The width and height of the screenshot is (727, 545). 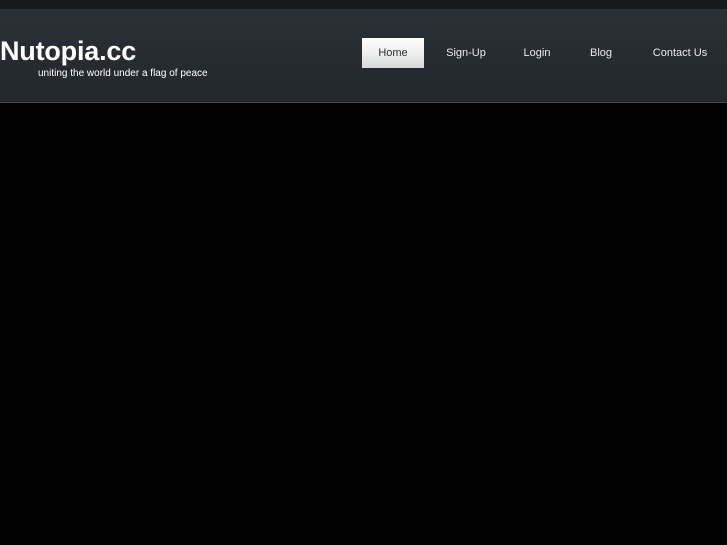 What do you see at coordinates (68, 51) in the screenshot?
I see `site-title: Nutopia.cc` at bounding box center [68, 51].